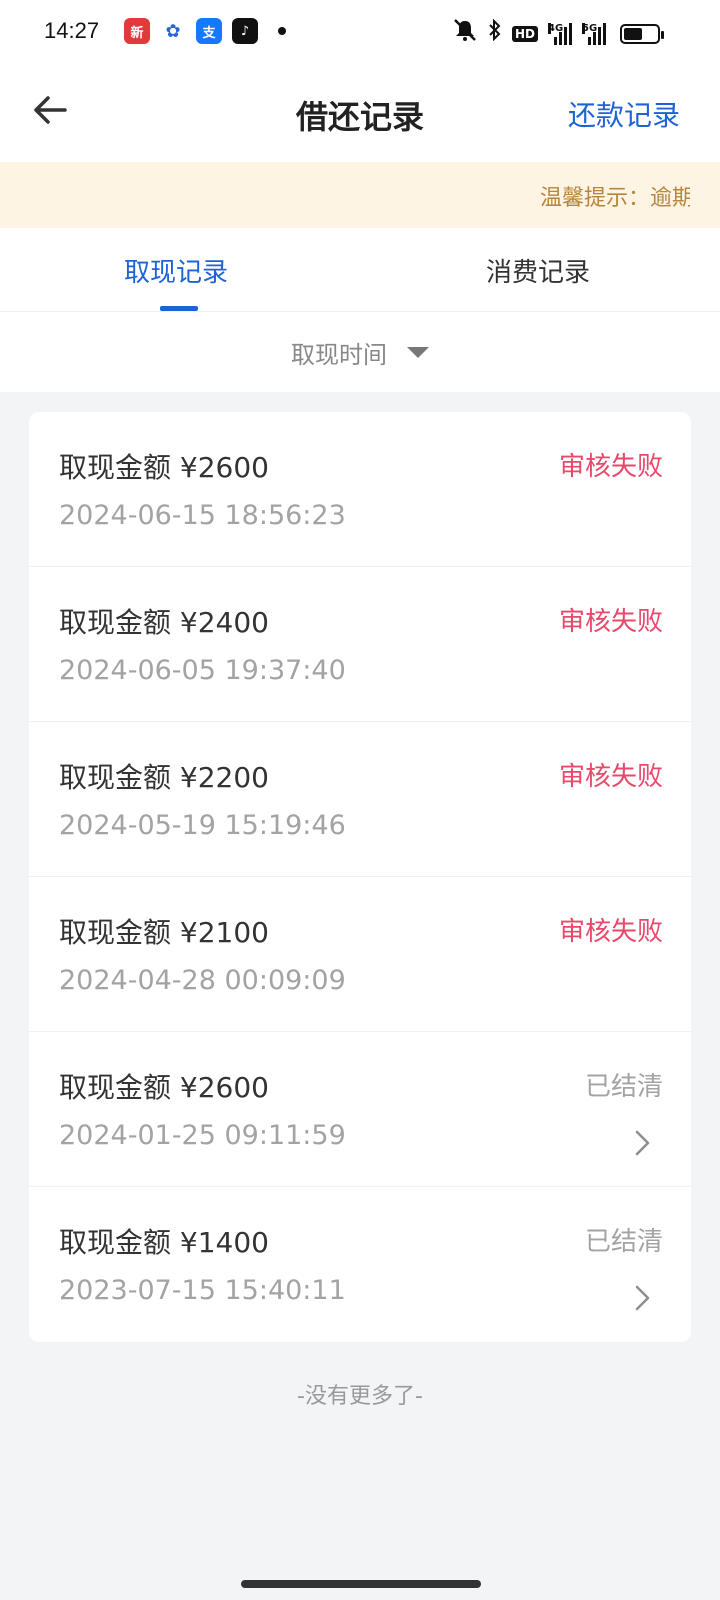  Describe the element at coordinates (176, 270) in the screenshot. I see `tab-cash-withdrawal: 取现记录` at that location.